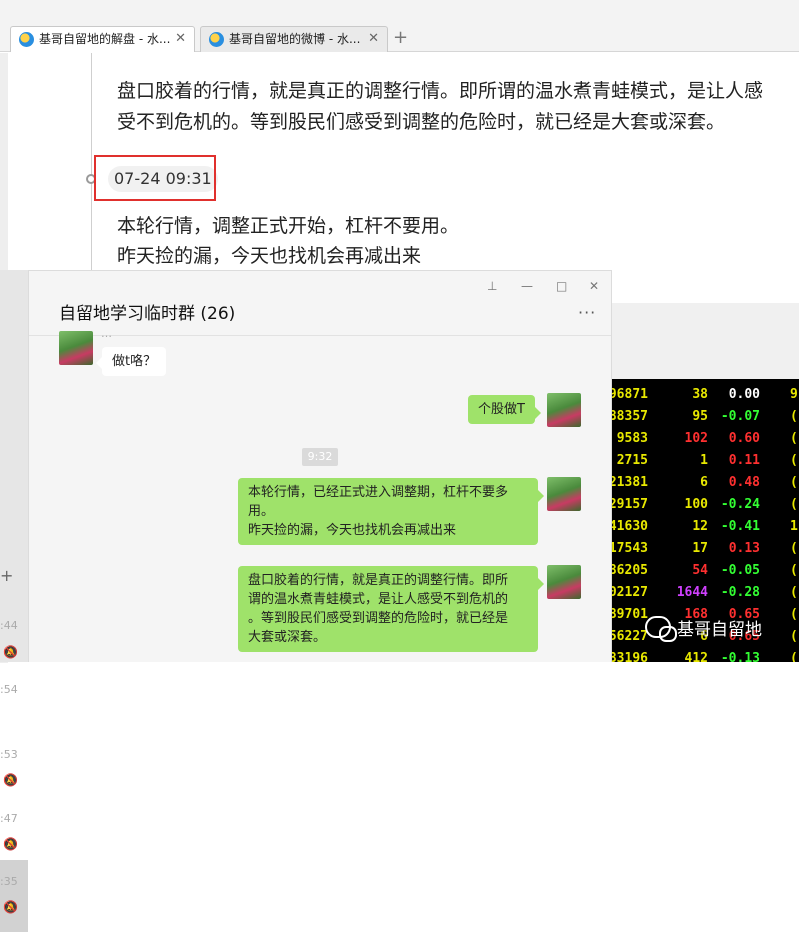  Describe the element at coordinates (700, 570) in the screenshot. I see `stock-current-volume: 54` at that location.